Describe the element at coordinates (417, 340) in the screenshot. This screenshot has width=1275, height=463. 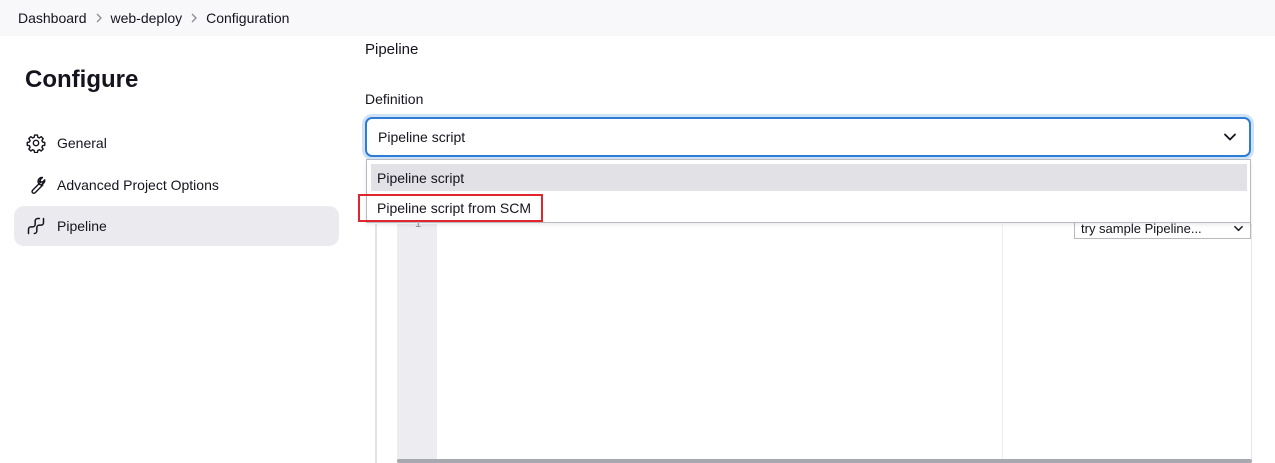
I see `editor-gutter: 1` at that location.